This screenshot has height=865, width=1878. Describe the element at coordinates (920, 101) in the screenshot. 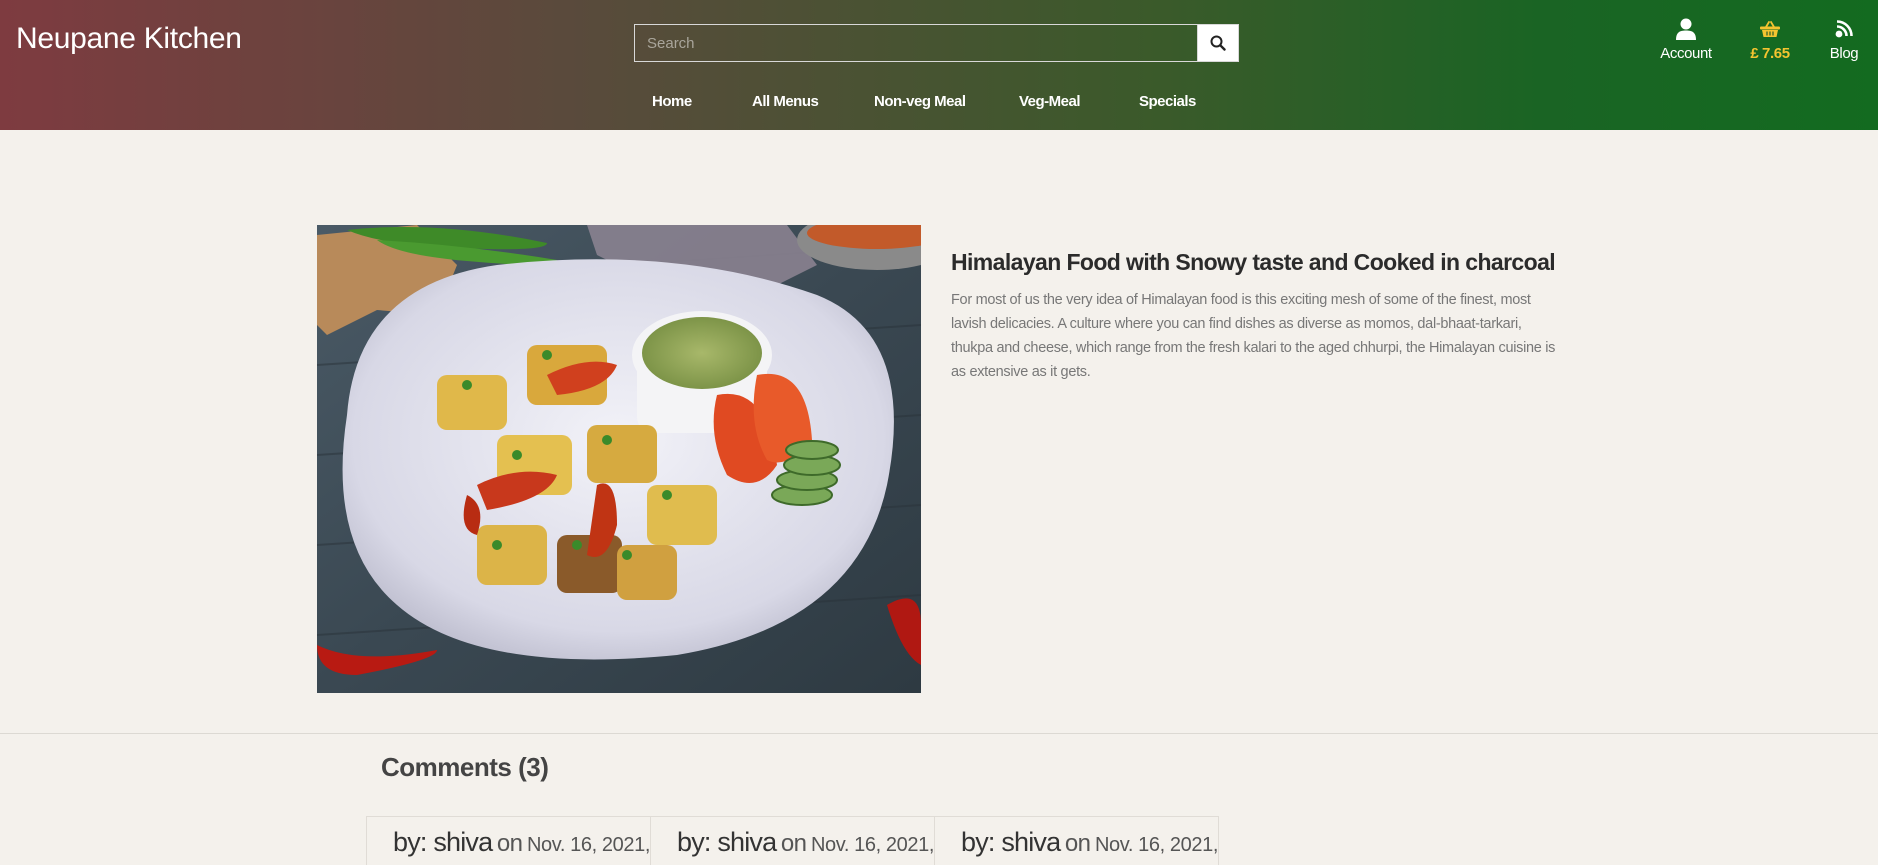

I see `nav-non-veg-meal: Non-veg Meal` at that location.